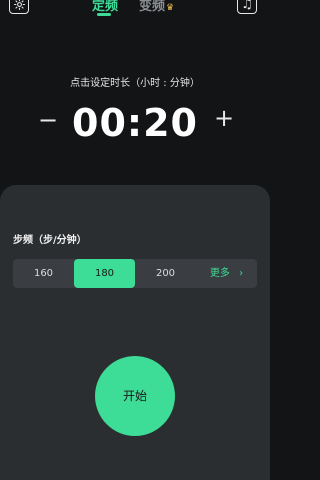  I want to click on cadence-title: 步频（步/分钟）, so click(50, 240).